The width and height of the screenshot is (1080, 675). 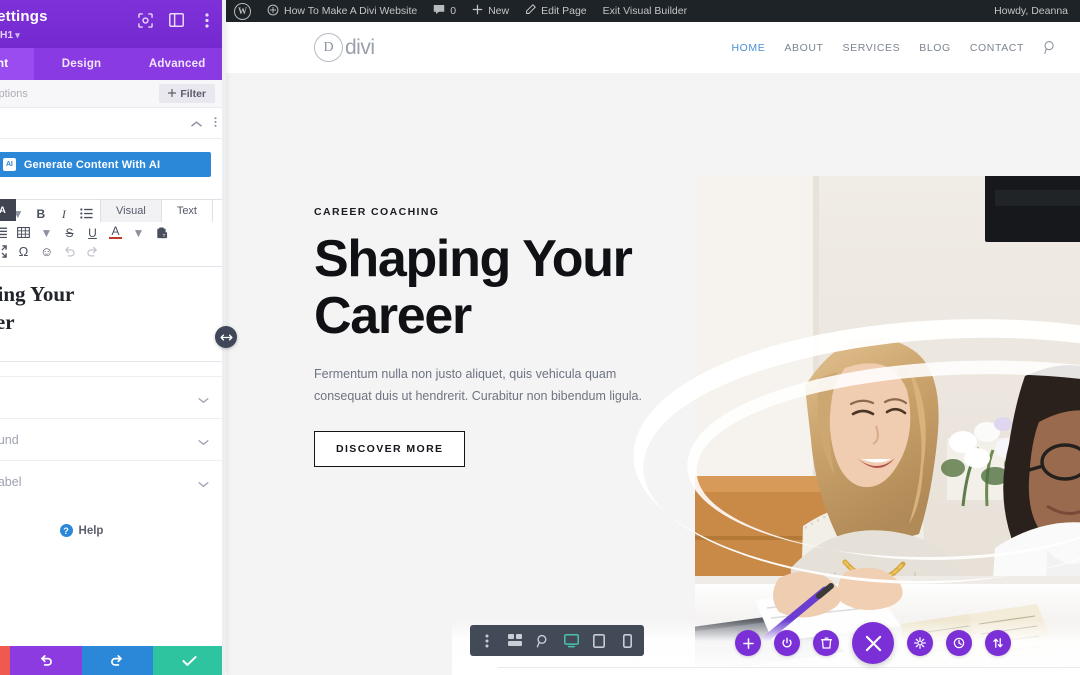 What do you see at coordinates (92, 251) in the screenshot?
I see `redo-icon` at bounding box center [92, 251].